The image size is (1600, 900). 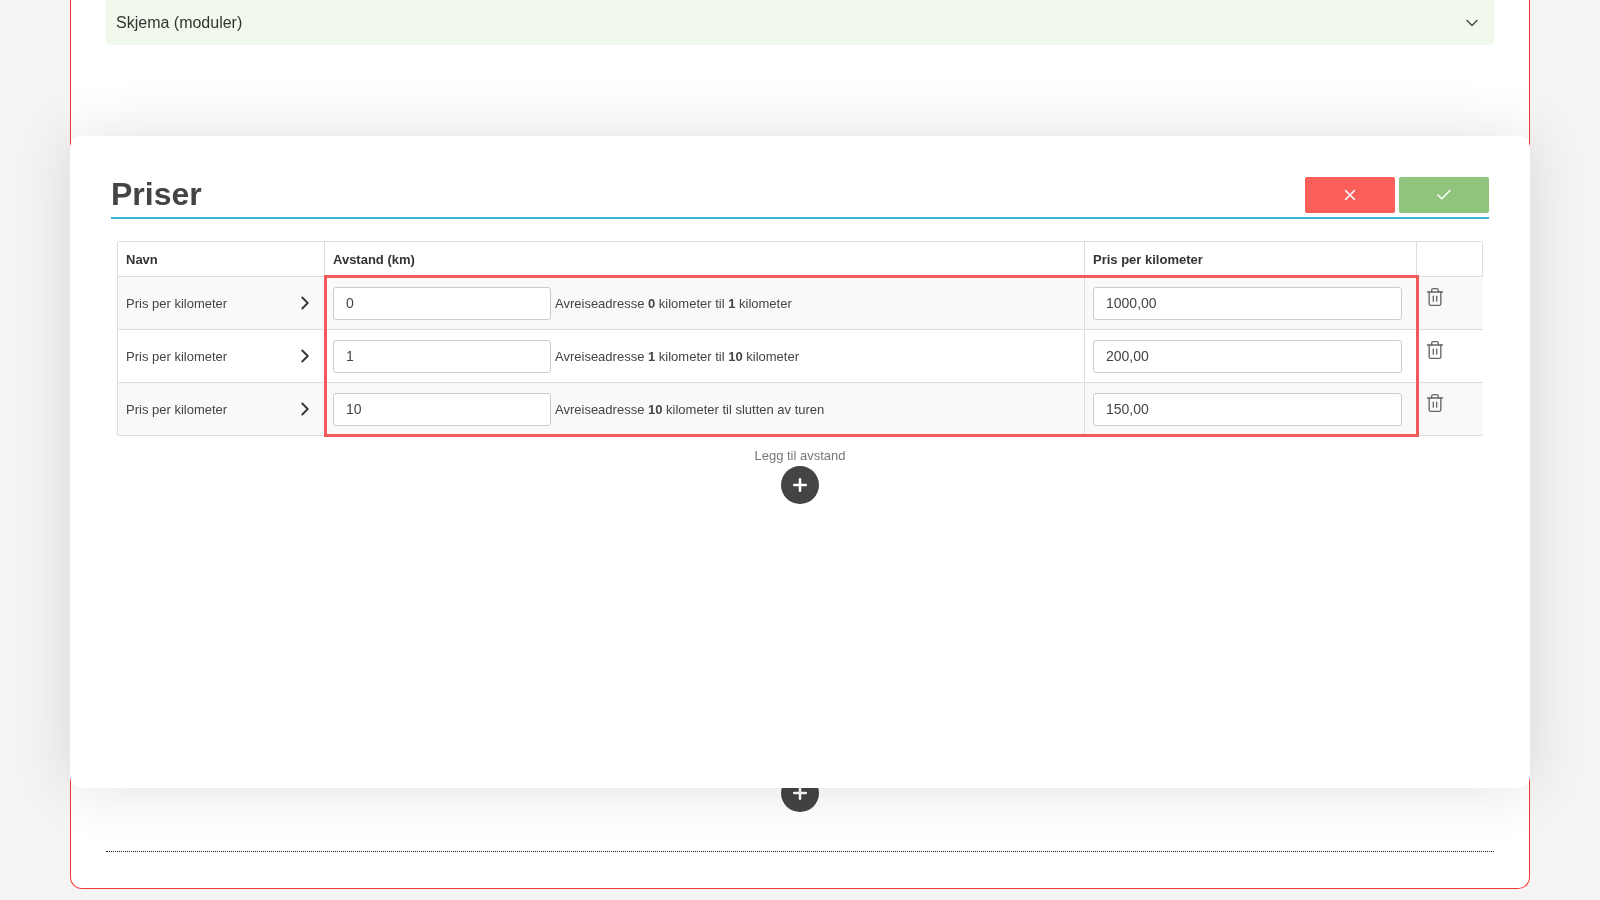 What do you see at coordinates (673, 303) in the screenshot?
I see `distance-description: Avreiseadresse 0 kilometer til 1 kilometer` at bounding box center [673, 303].